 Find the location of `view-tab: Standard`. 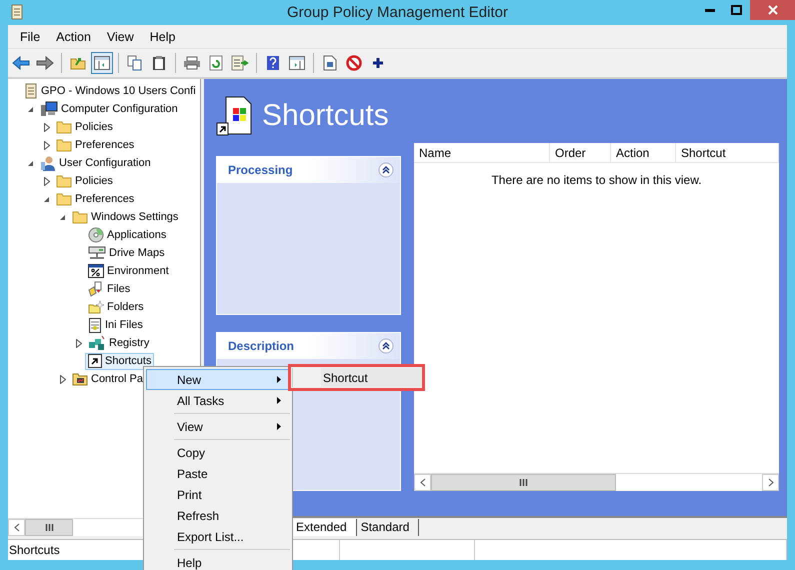

view-tab: Standard is located at coordinates (388, 527).